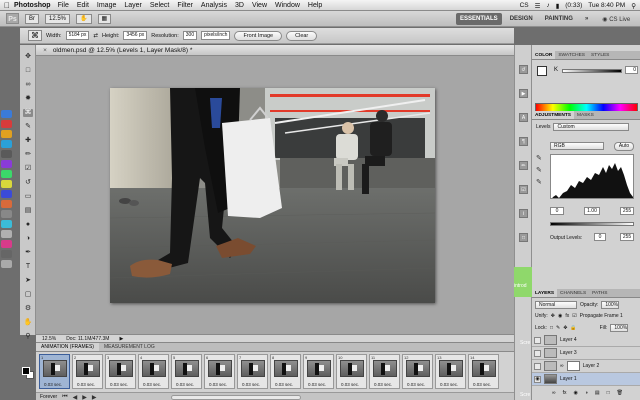 The image size is (640, 400). What do you see at coordinates (573, 293) in the screenshot?
I see `tab-channels: CHANNELS` at bounding box center [573, 293].